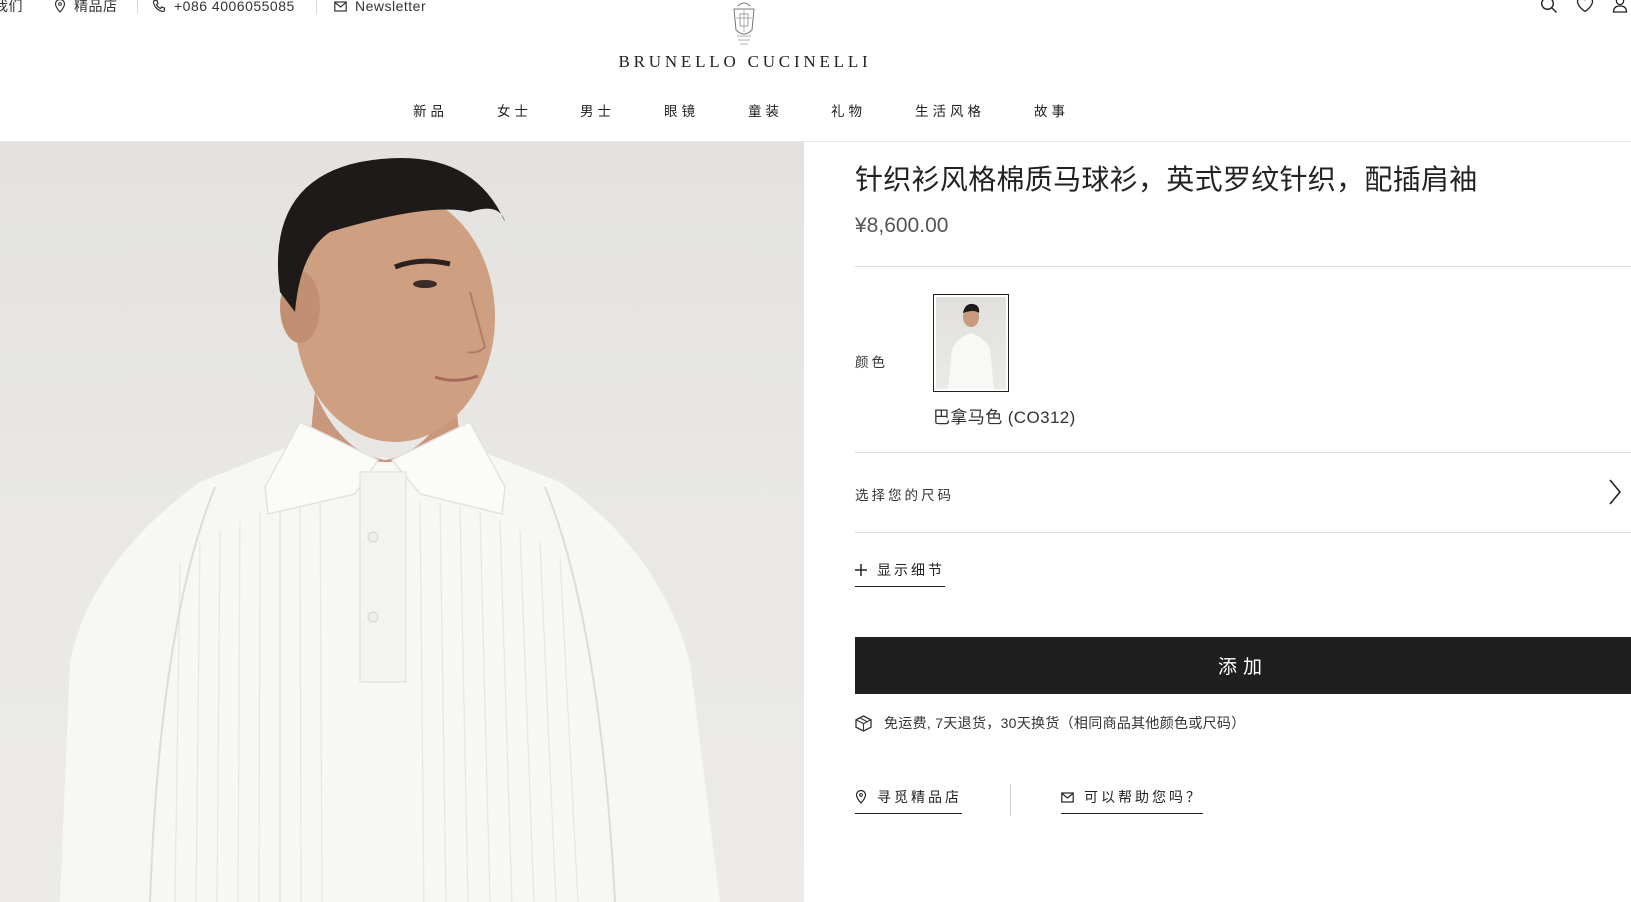 This screenshot has height=902, width=1631. Describe the element at coordinates (681, 110) in the screenshot. I see `nav-item-eyewear: 眼镜` at that location.